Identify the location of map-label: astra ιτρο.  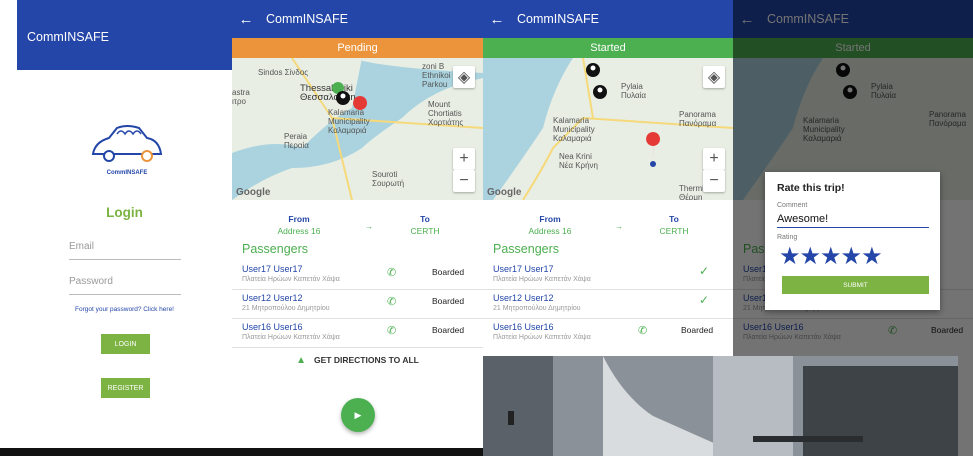
(241, 97).